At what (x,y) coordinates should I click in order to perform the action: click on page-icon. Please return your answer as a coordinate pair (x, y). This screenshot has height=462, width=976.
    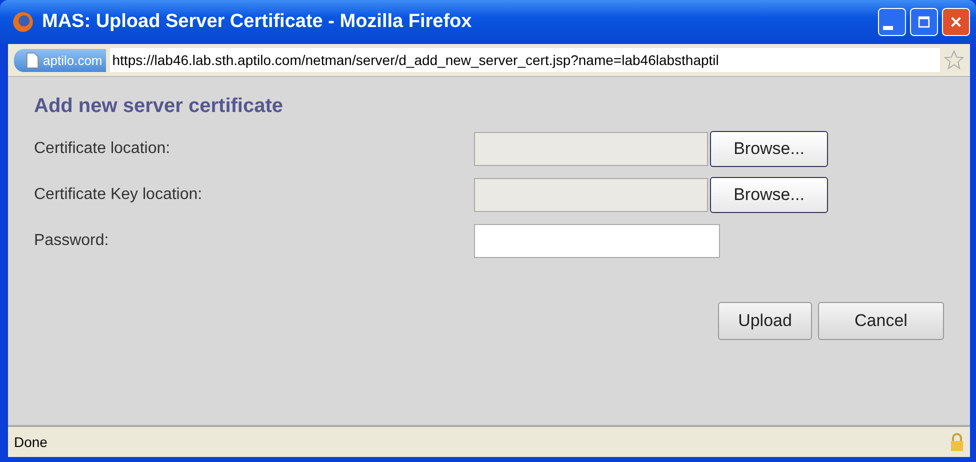
    Looking at the image, I should click on (32, 60).